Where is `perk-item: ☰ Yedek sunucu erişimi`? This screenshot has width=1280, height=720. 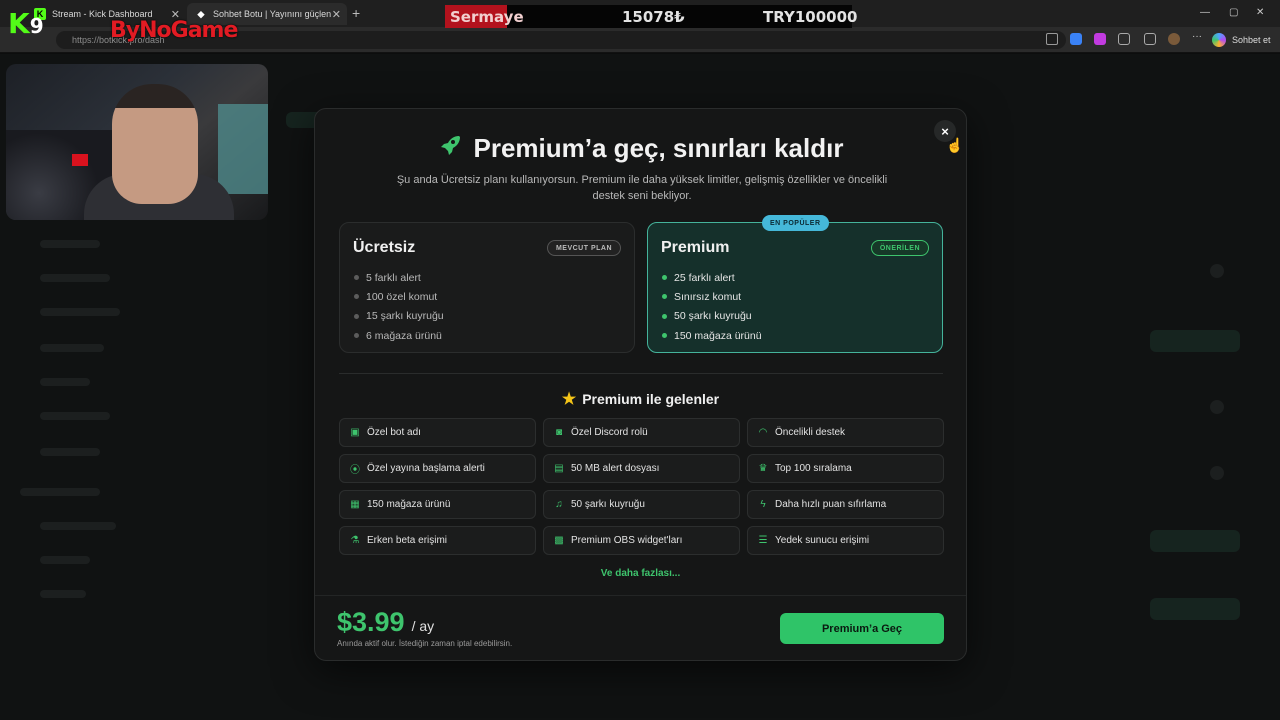 perk-item: ☰ Yedek sunucu erişimi is located at coordinates (845, 540).